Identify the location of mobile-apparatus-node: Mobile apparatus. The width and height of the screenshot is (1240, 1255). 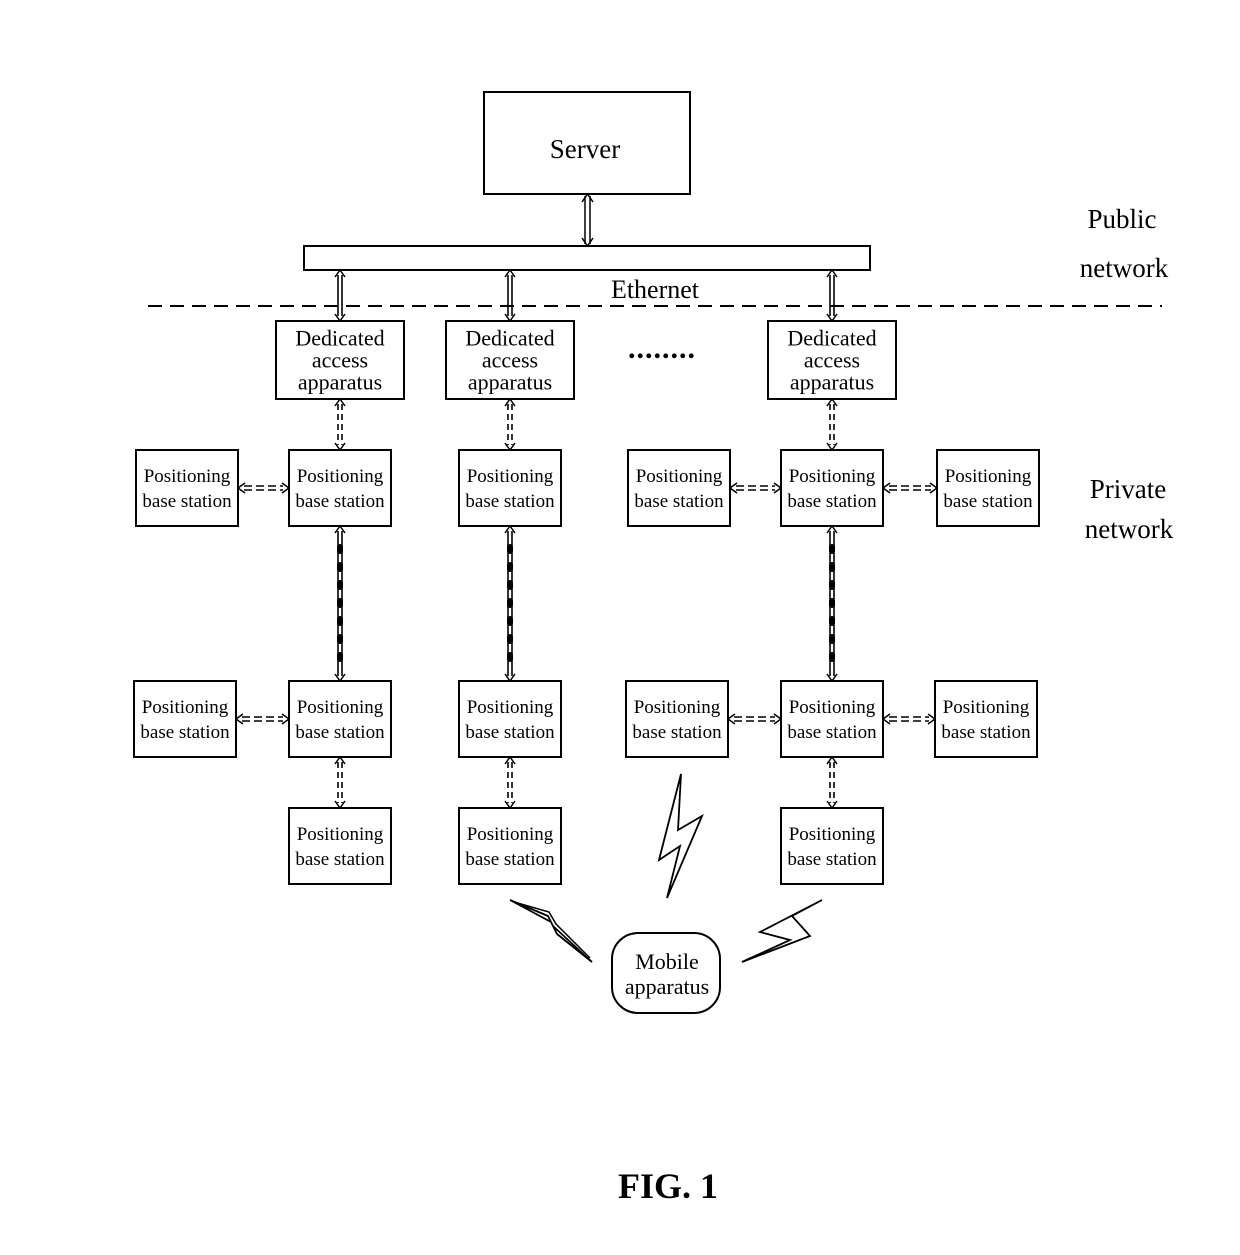
(666, 973).